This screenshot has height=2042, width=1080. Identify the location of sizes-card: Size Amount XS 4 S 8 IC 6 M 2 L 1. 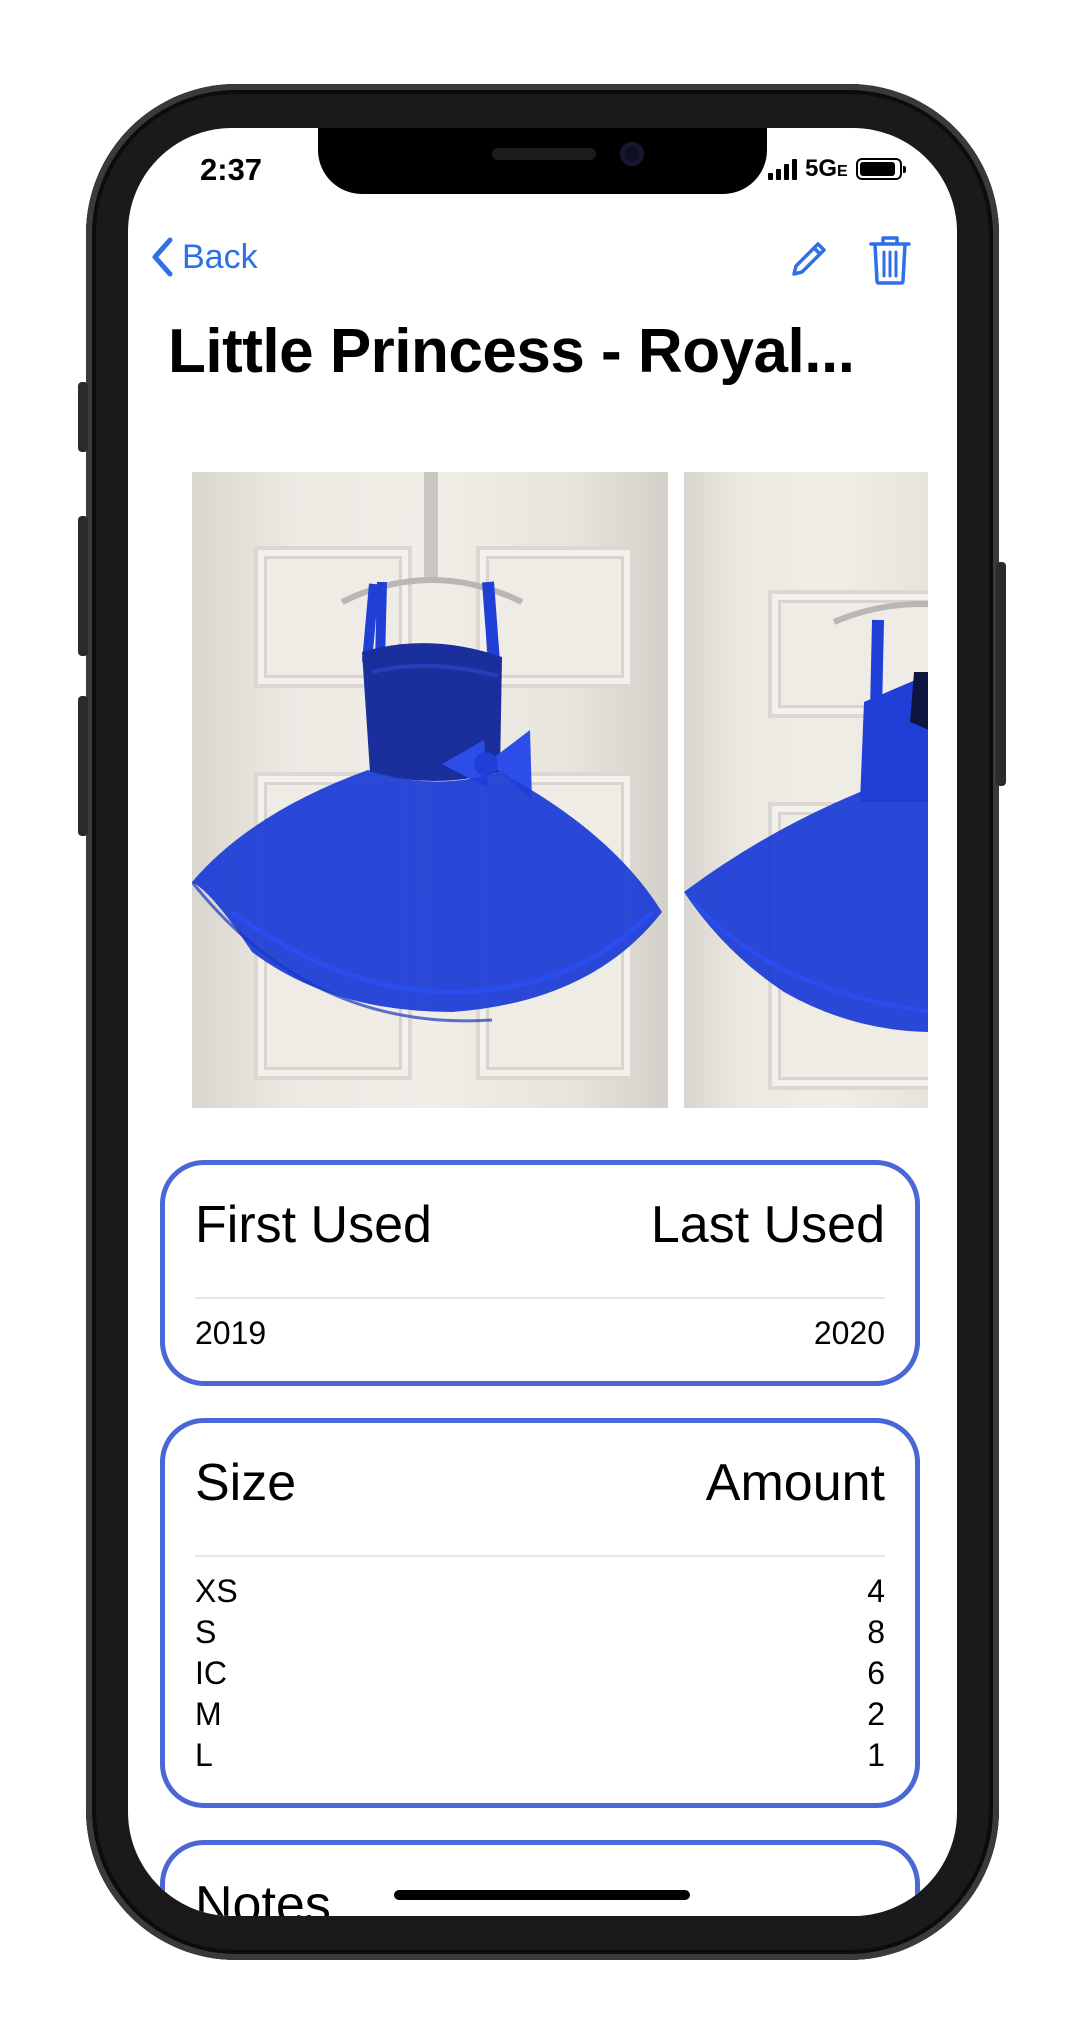
(540, 1613).